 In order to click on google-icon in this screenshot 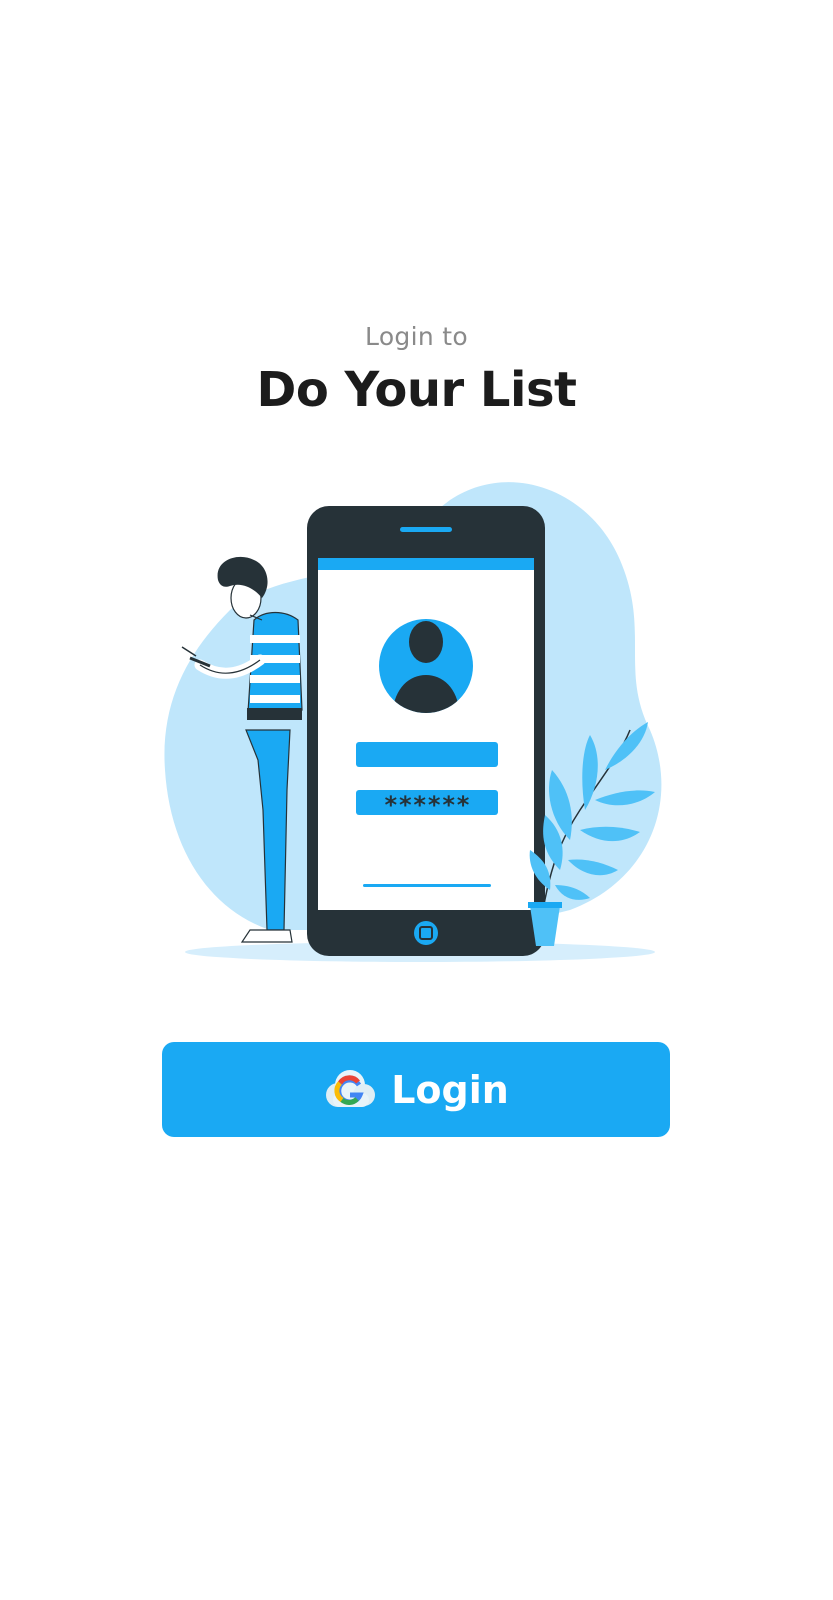, I will do `click(351, 1088)`.